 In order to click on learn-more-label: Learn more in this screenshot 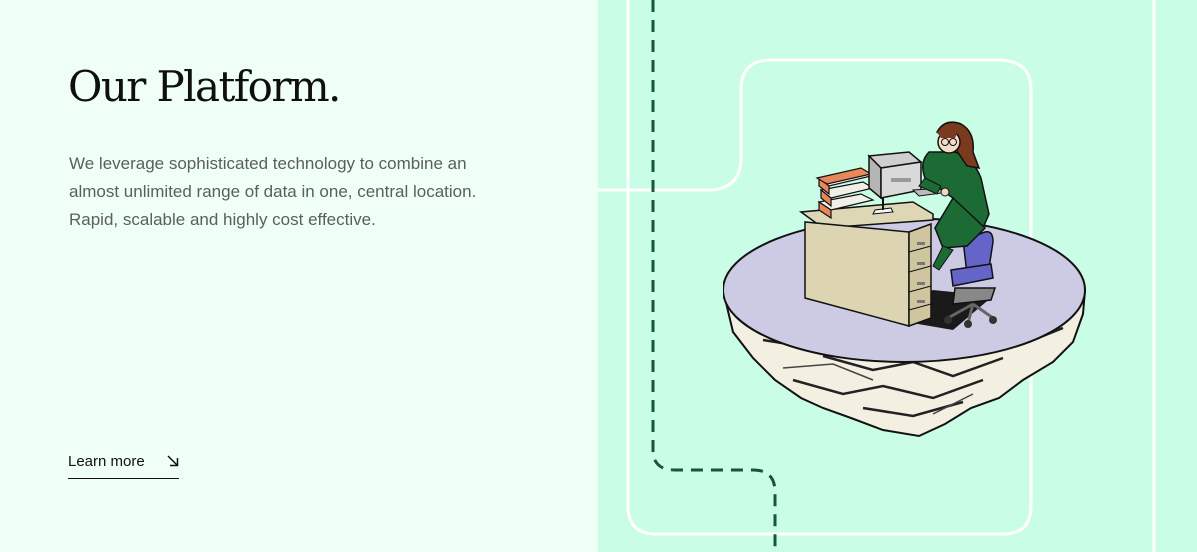, I will do `click(106, 461)`.